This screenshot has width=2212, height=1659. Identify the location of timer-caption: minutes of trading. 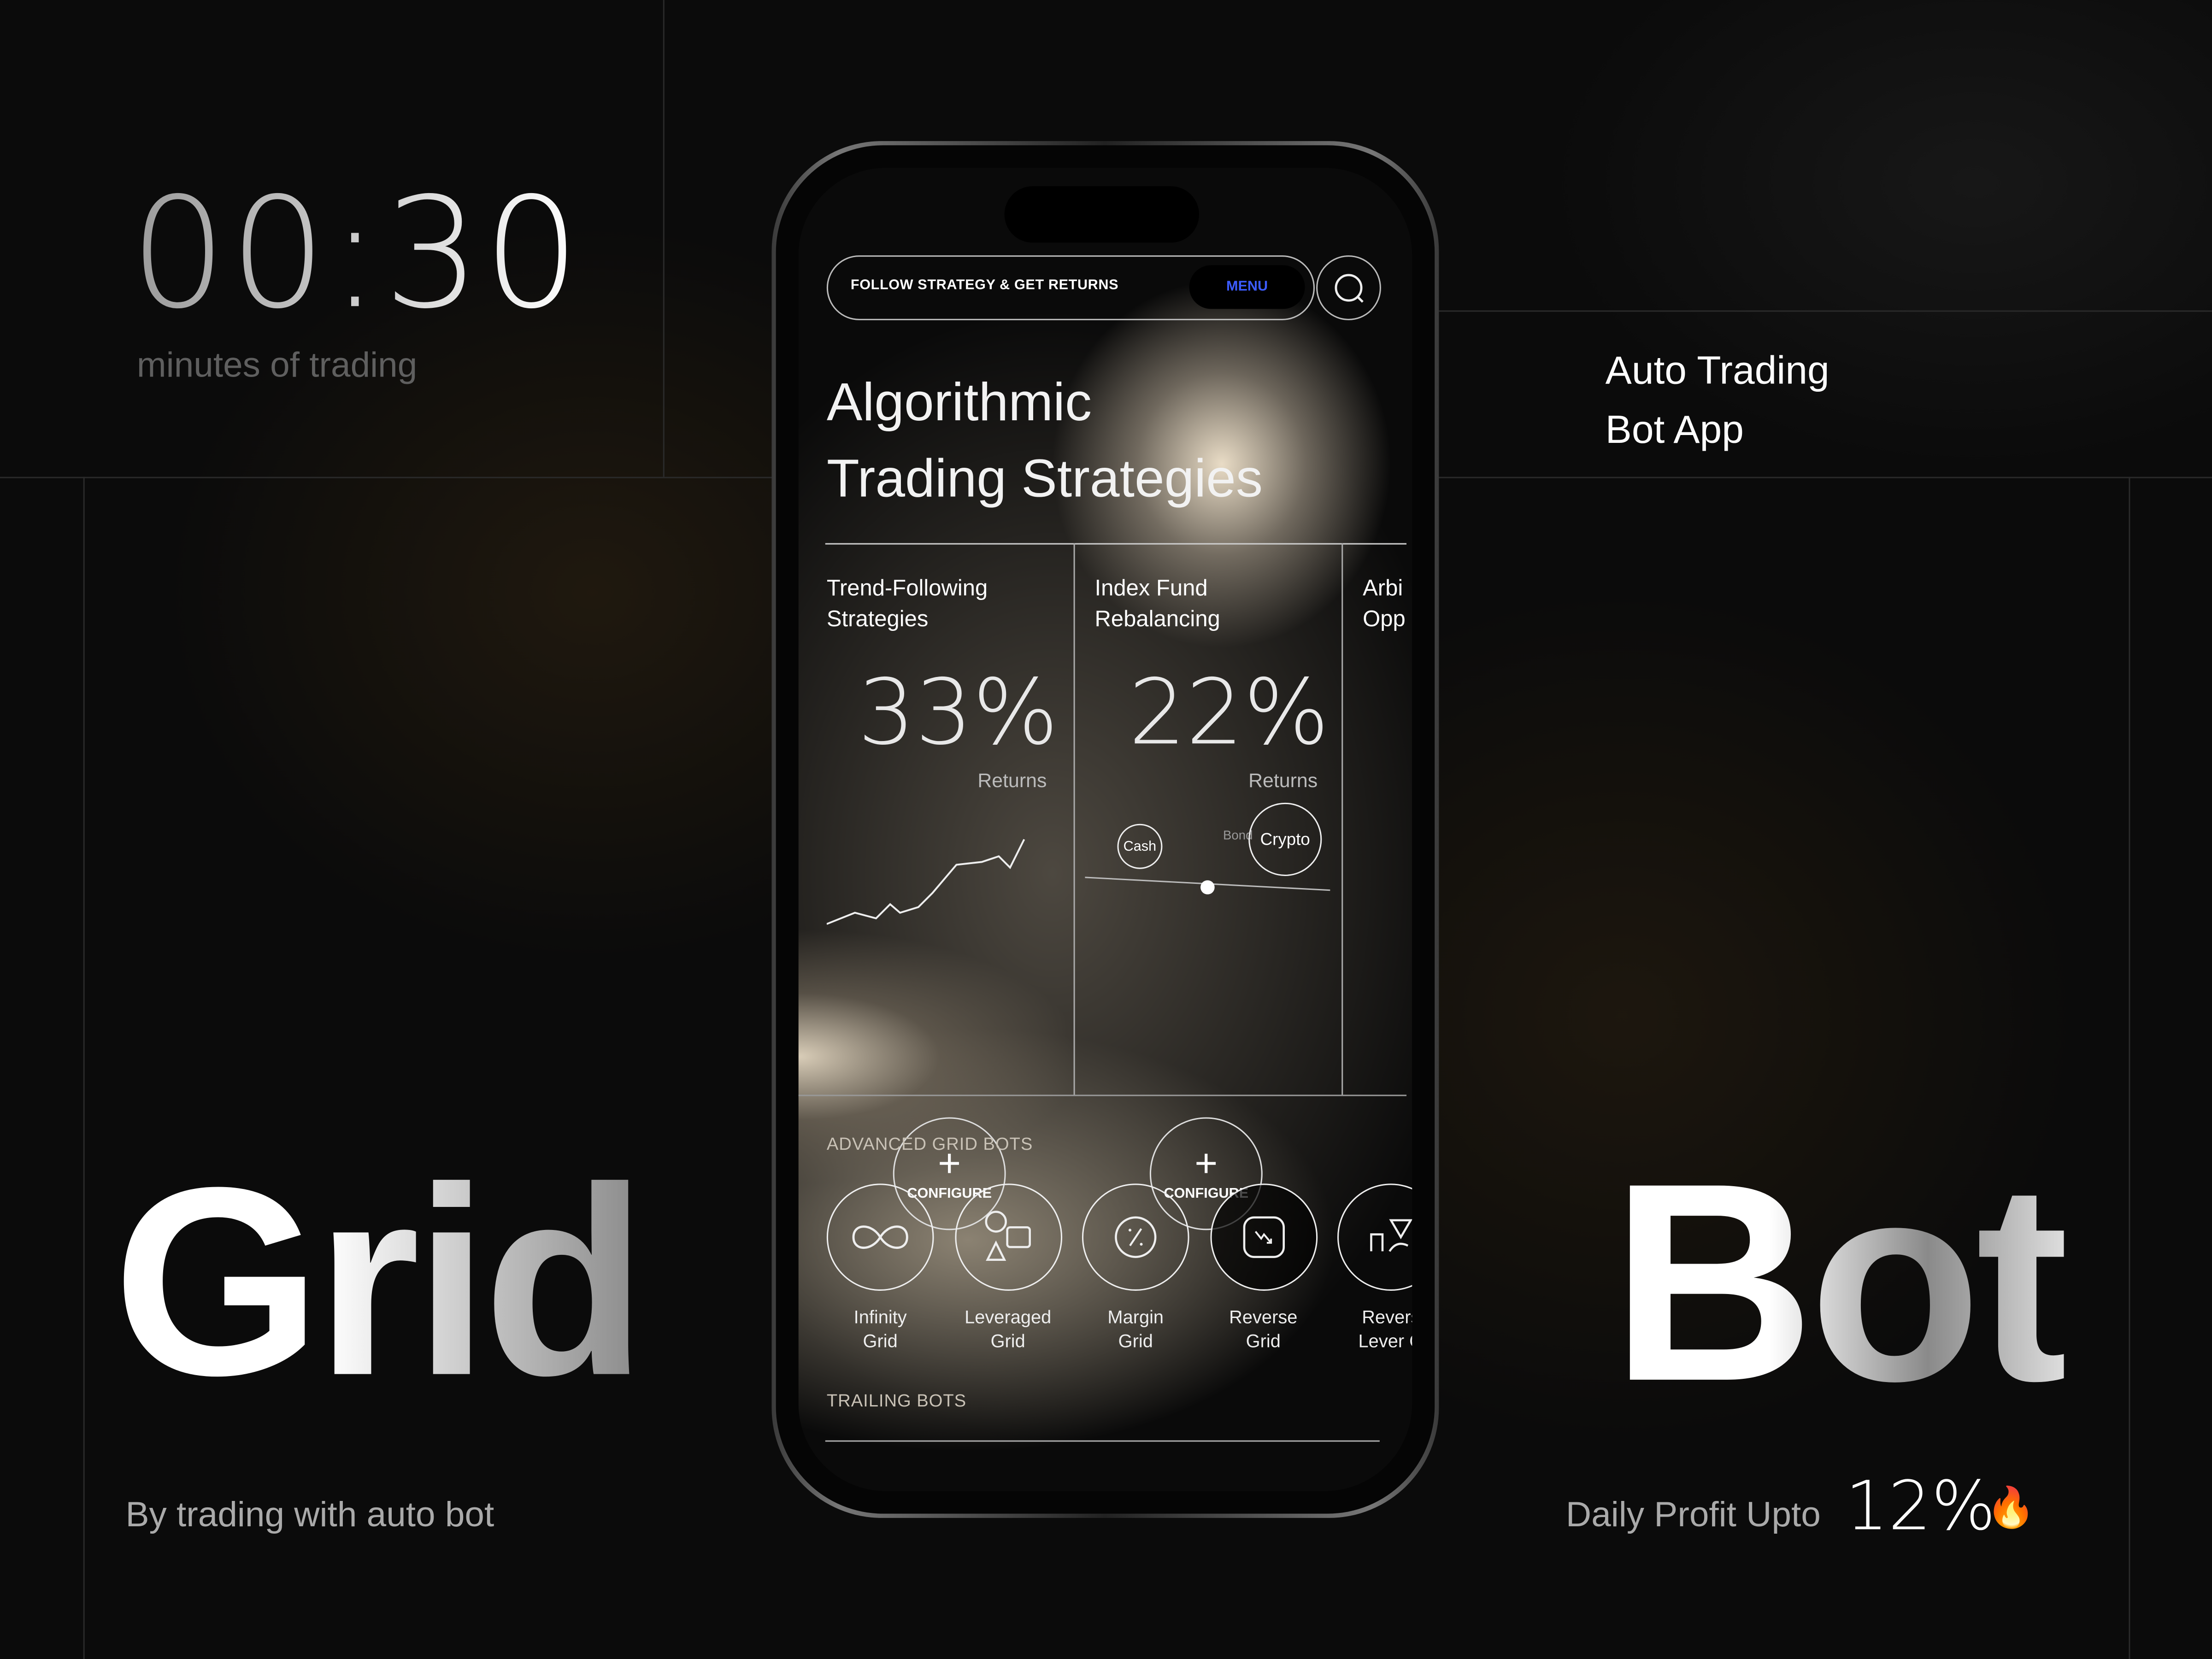
(277, 365).